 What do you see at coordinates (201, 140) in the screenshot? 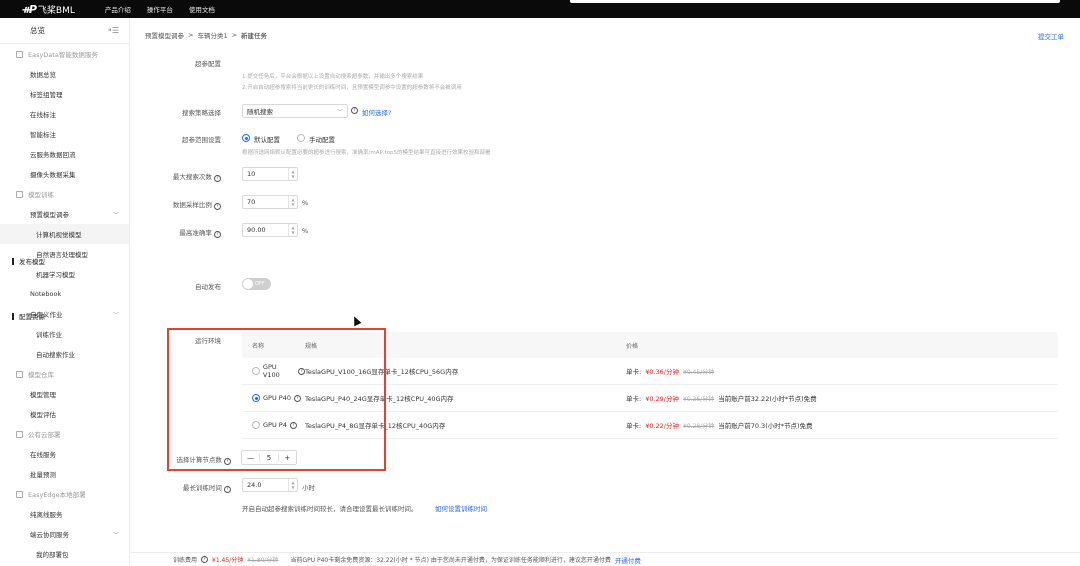
I see `param-range-label: 超参范围设置` at bounding box center [201, 140].